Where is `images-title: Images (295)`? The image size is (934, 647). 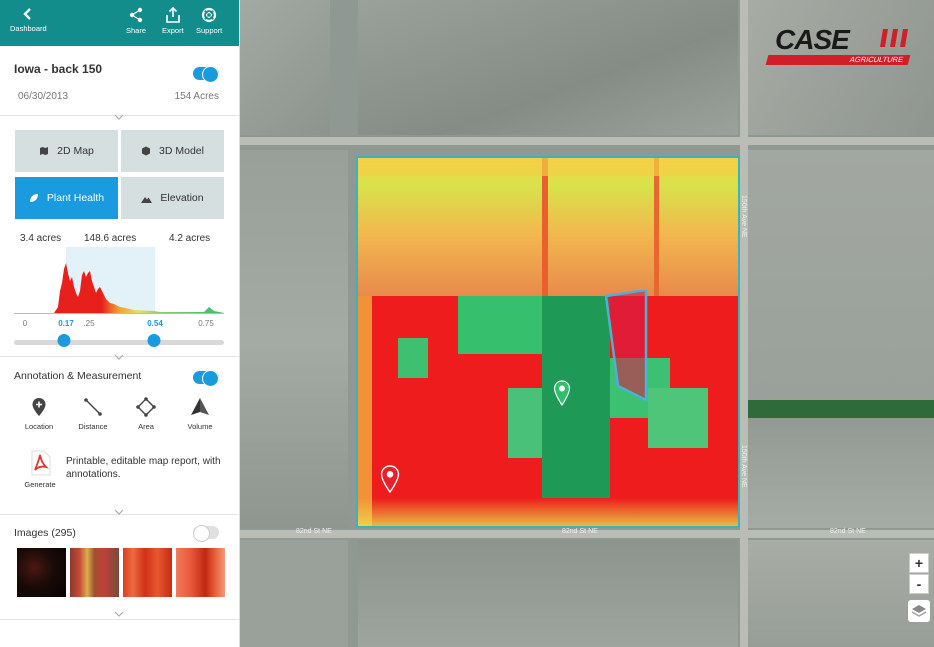
images-title: Images (295) is located at coordinates (45, 533).